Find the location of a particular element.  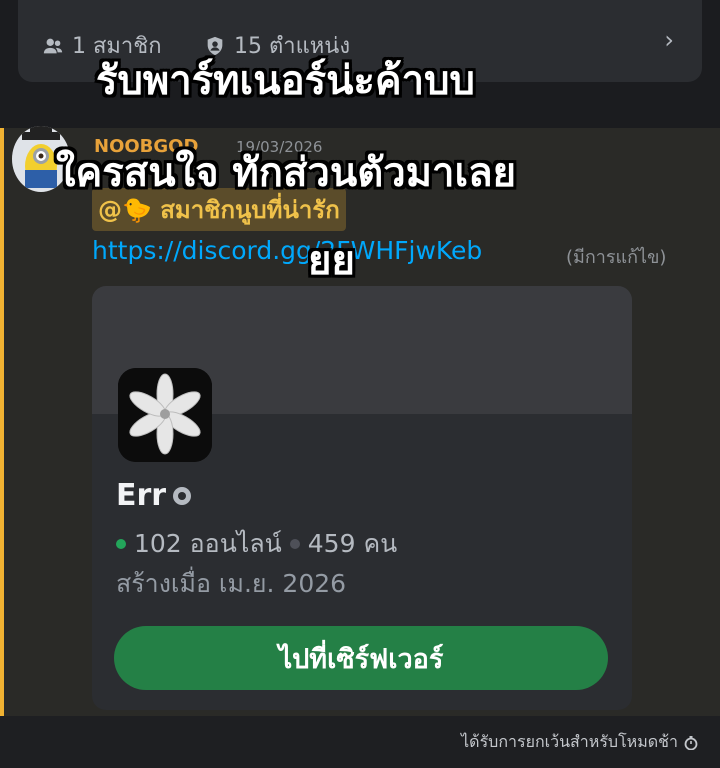

chevron-right-icon: › is located at coordinates (669, 40).